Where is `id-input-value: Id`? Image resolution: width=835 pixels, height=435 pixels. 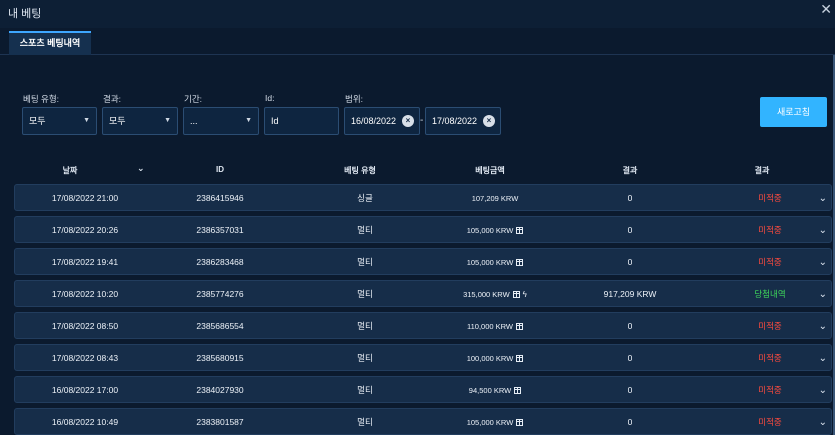 id-input-value: Id is located at coordinates (275, 121).